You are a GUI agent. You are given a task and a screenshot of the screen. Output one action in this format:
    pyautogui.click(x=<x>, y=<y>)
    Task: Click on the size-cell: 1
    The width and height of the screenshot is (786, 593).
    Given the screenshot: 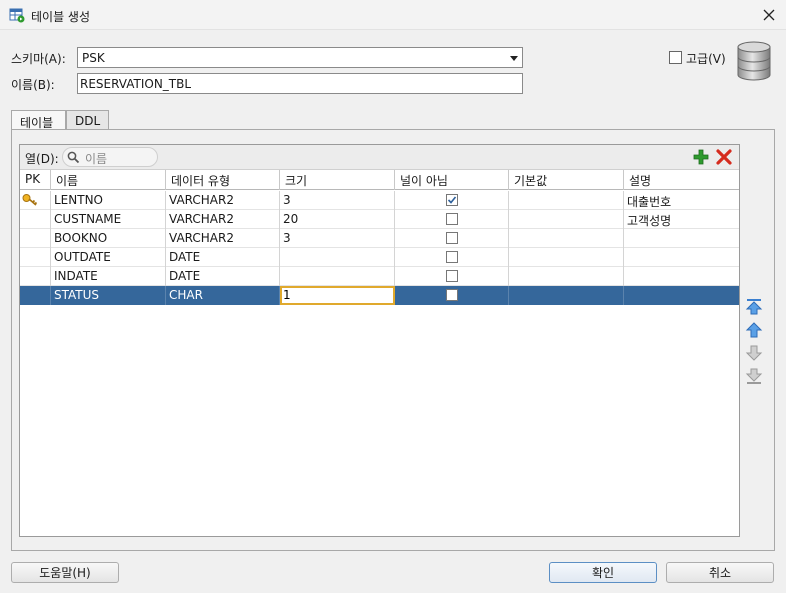 What is the action you would take?
    pyautogui.click(x=337, y=295)
    